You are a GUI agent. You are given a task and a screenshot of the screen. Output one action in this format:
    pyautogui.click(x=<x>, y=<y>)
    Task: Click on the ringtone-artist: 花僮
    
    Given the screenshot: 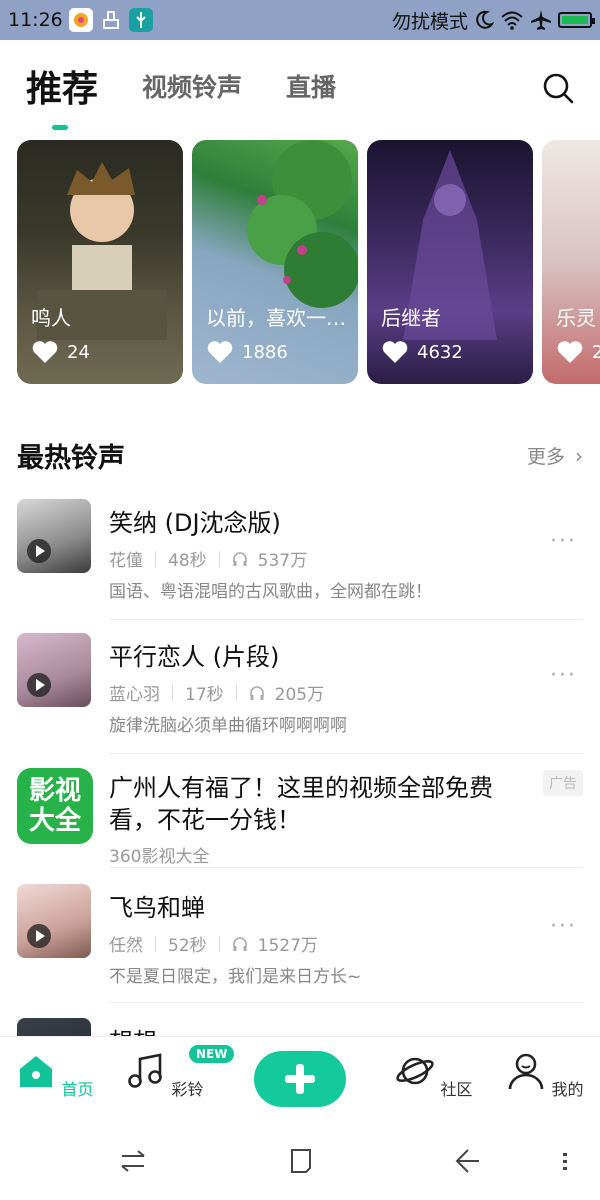 What is the action you would take?
    pyautogui.click(x=126, y=561)
    